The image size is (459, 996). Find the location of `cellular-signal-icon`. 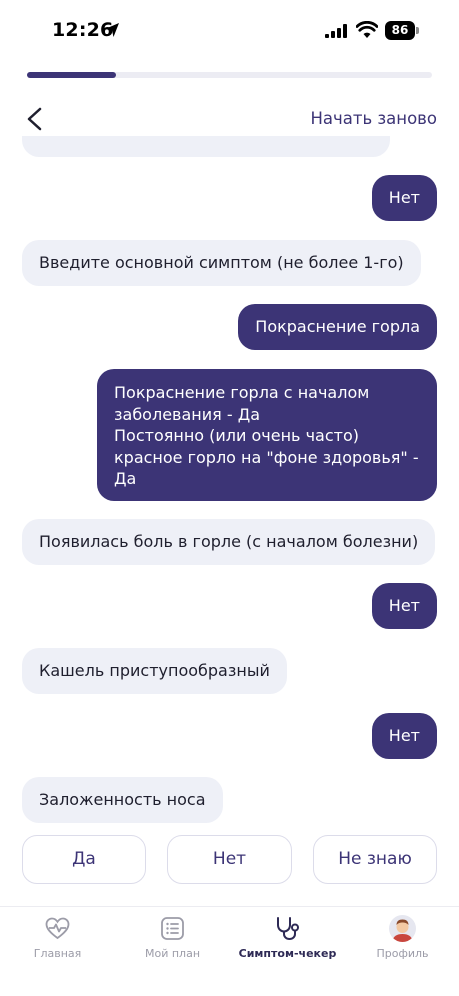

cellular-signal-icon is located at coordinates (336, 31).